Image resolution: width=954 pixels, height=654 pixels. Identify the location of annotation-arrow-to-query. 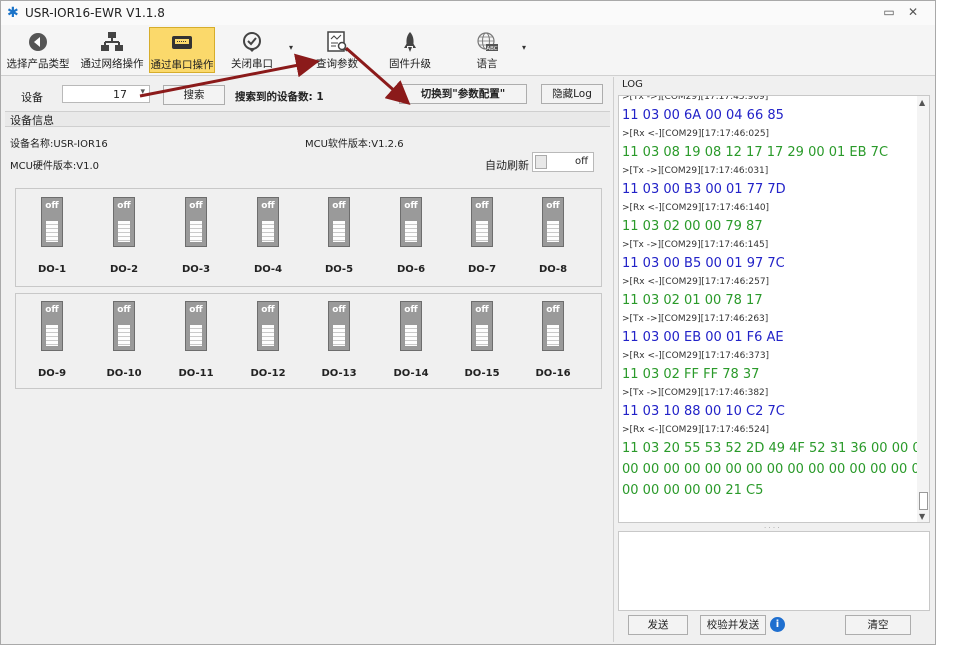
(229, 75).